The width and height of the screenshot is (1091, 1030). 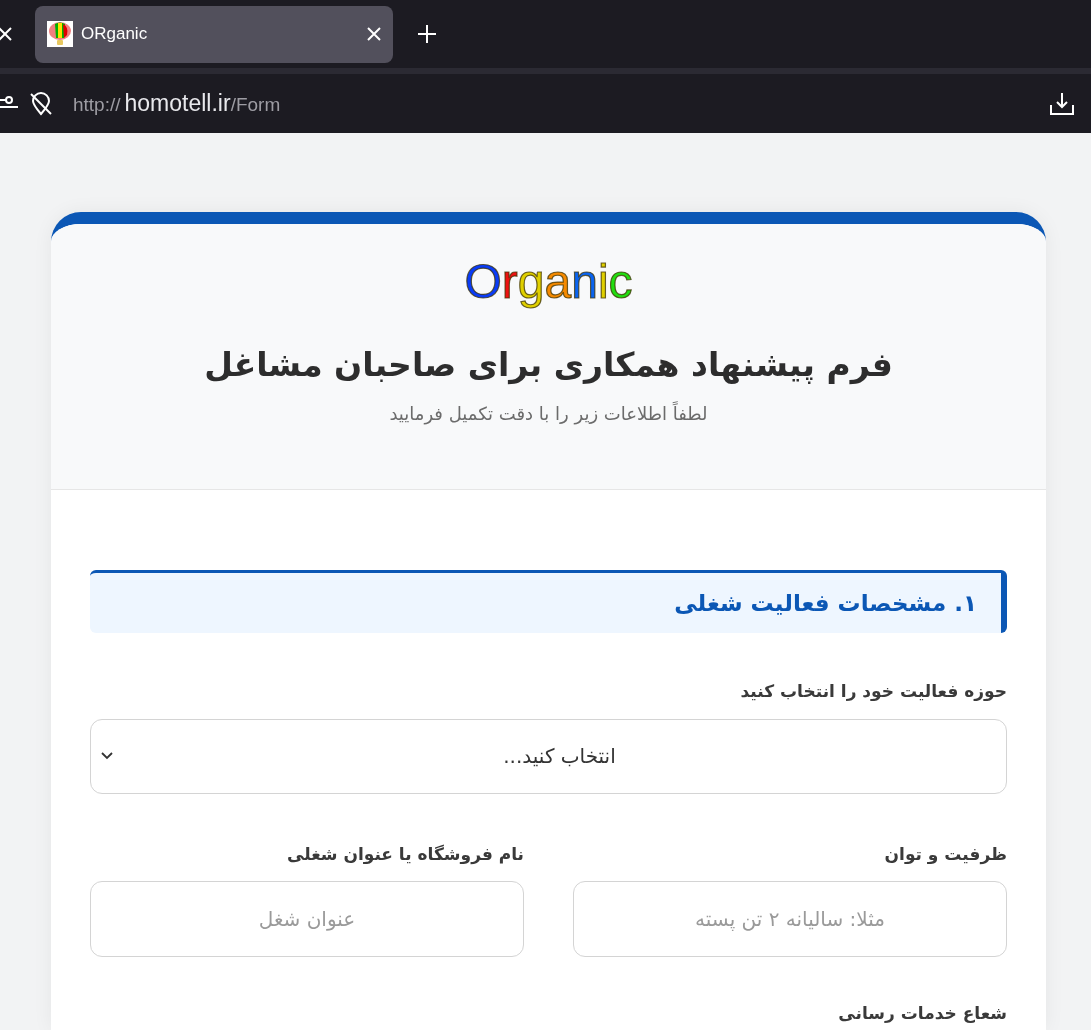 I want to click on location-off-icon, so click(x=41, y=103).